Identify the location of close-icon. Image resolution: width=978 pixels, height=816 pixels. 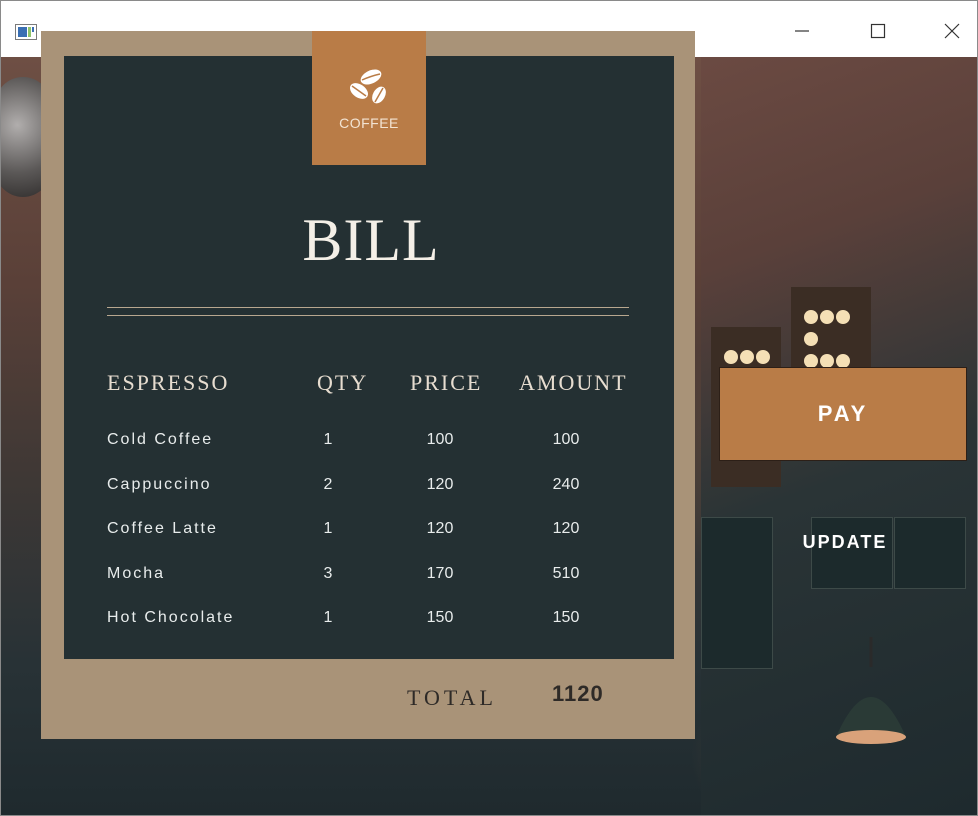
(952, 31).